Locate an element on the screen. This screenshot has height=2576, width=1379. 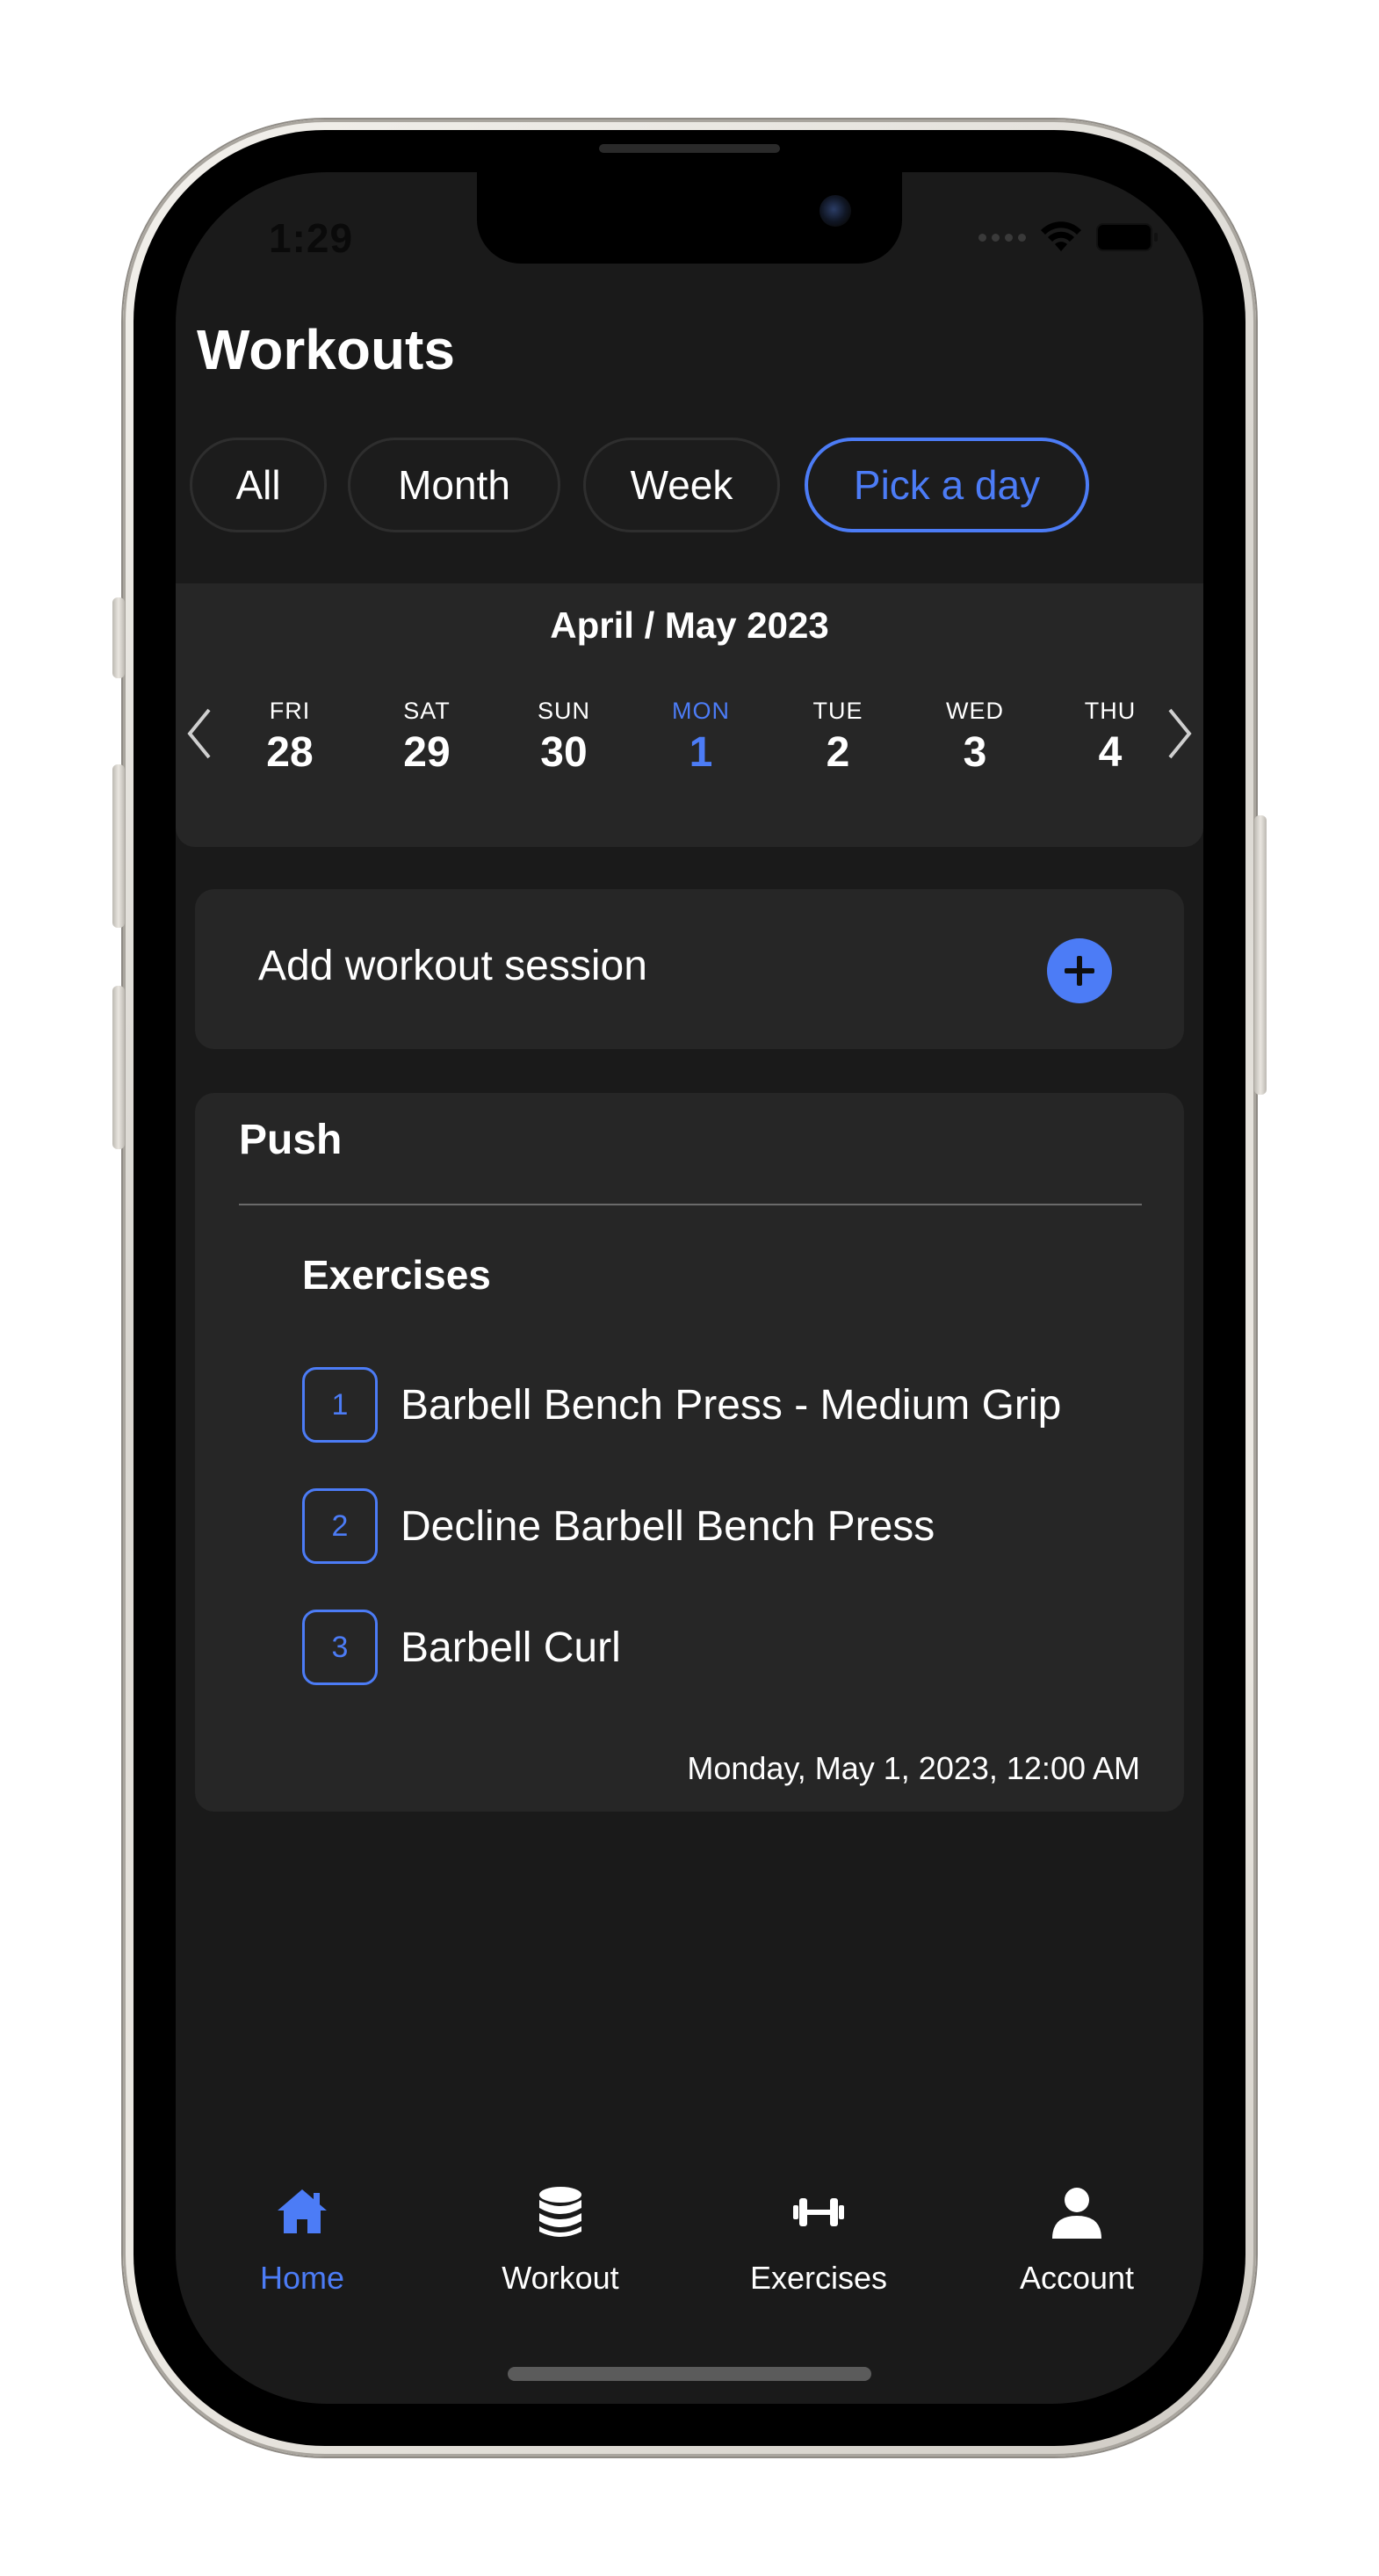
chevron-right-icon is located at coordinates (1178, 734).